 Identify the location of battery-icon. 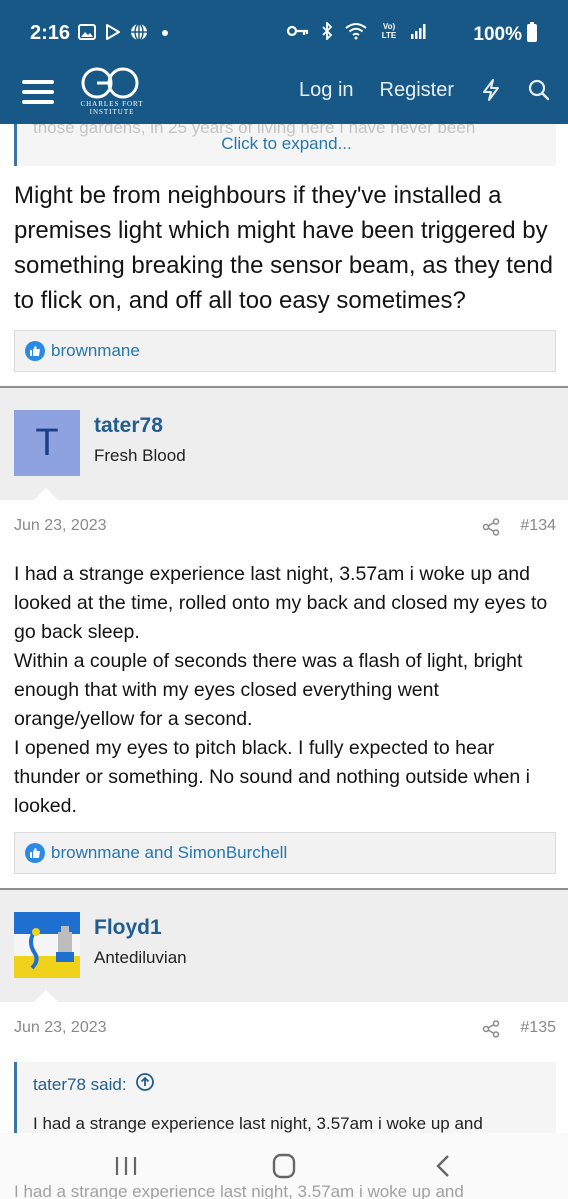
(532, 35).